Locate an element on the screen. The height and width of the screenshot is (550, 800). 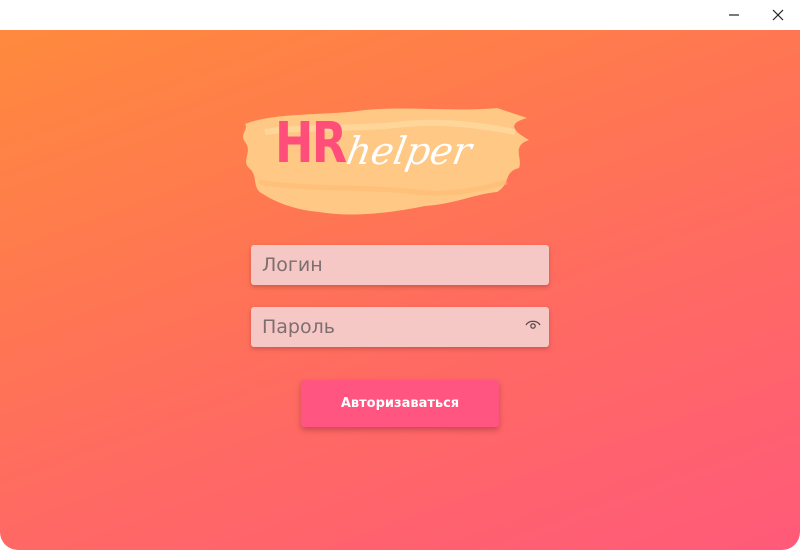
logo-hr-text: HR is located at coordinates (311, 143).